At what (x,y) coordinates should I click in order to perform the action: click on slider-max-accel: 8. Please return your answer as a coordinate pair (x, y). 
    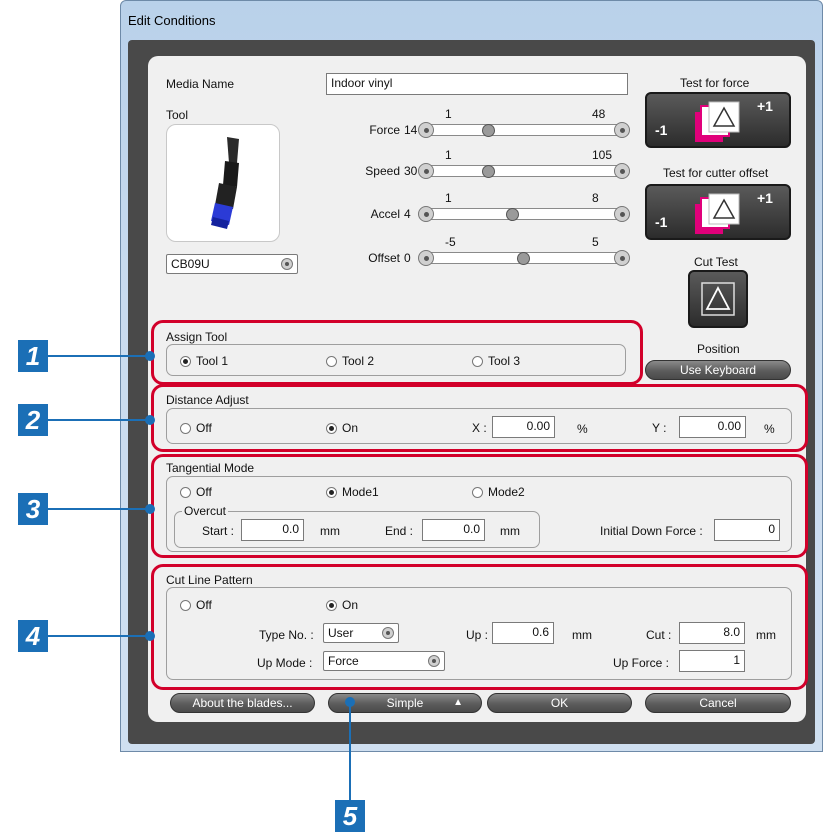
    Looking at the image, I should click on (595, 198).